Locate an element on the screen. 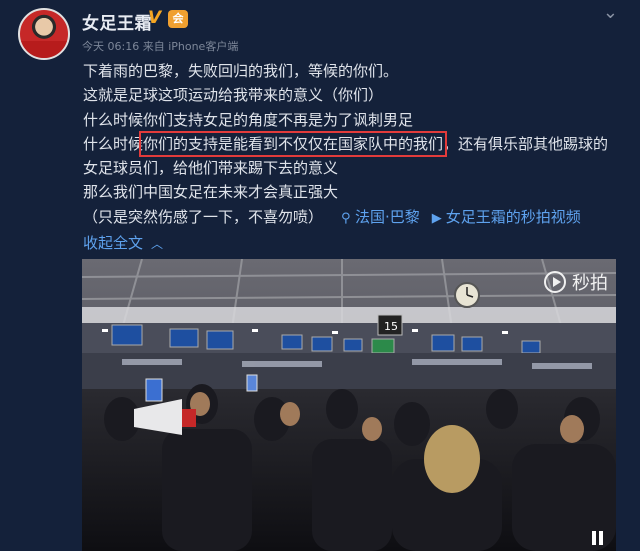 The height and width of the screenshot is (551, 640). content-line-4: 什么时候你们的支持是能看到不仅仅在国家队中的我们，还有俱乐部其他踢球的 is located at coordinates (353, 143).